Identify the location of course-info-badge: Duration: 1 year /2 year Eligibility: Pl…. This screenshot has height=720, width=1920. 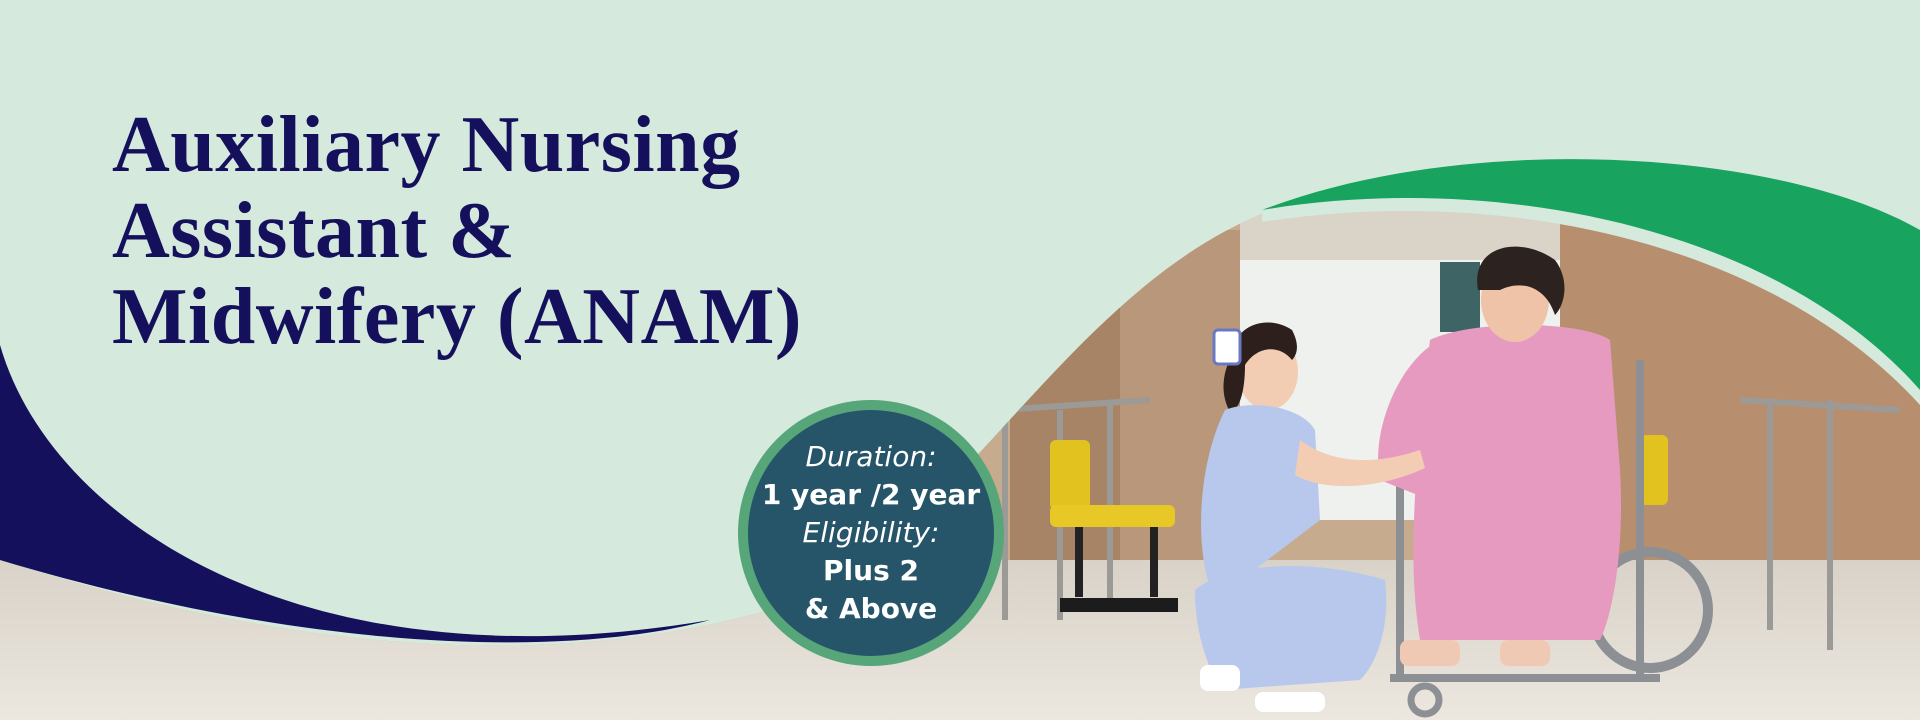
(871, 533).